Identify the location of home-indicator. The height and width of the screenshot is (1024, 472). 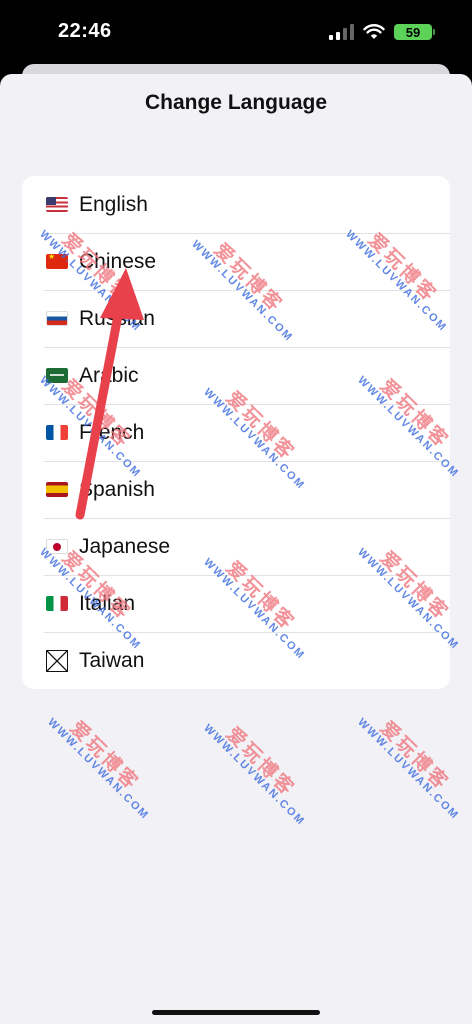
(236, 1012).